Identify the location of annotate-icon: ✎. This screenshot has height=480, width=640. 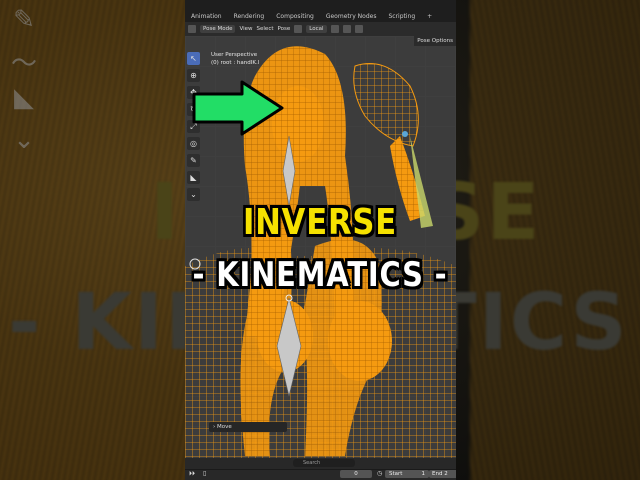
(193, 160).